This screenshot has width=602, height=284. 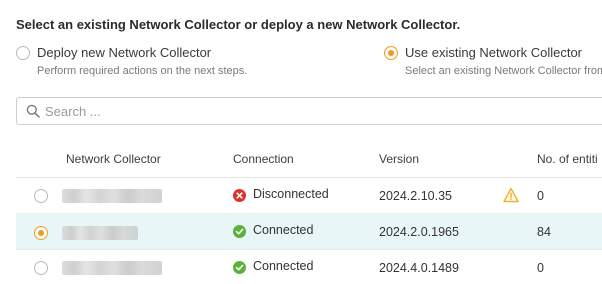 I want to click on table-row: Disconnected 2024.2.10.35 0, so click(x=309, y=196).